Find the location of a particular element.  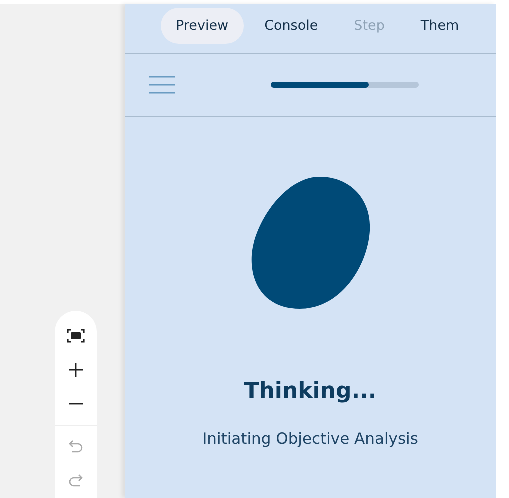

redo-icon is located at coordinates (76, 481).